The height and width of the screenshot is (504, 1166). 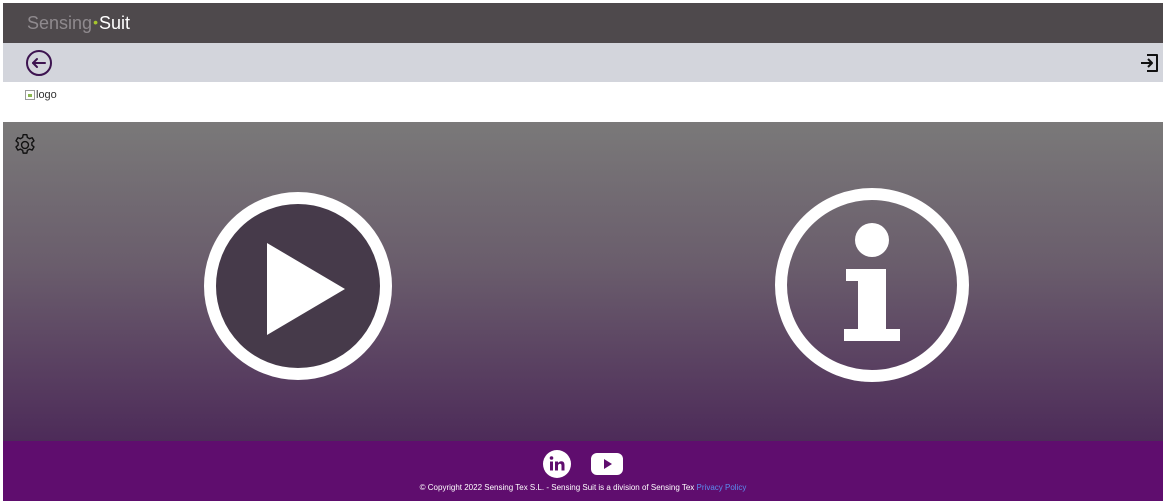 What do you see at coordinates (60, 23) in the screenshot?
I see `brand-text-sensing: Sensing` at bounding box center [60, 23].